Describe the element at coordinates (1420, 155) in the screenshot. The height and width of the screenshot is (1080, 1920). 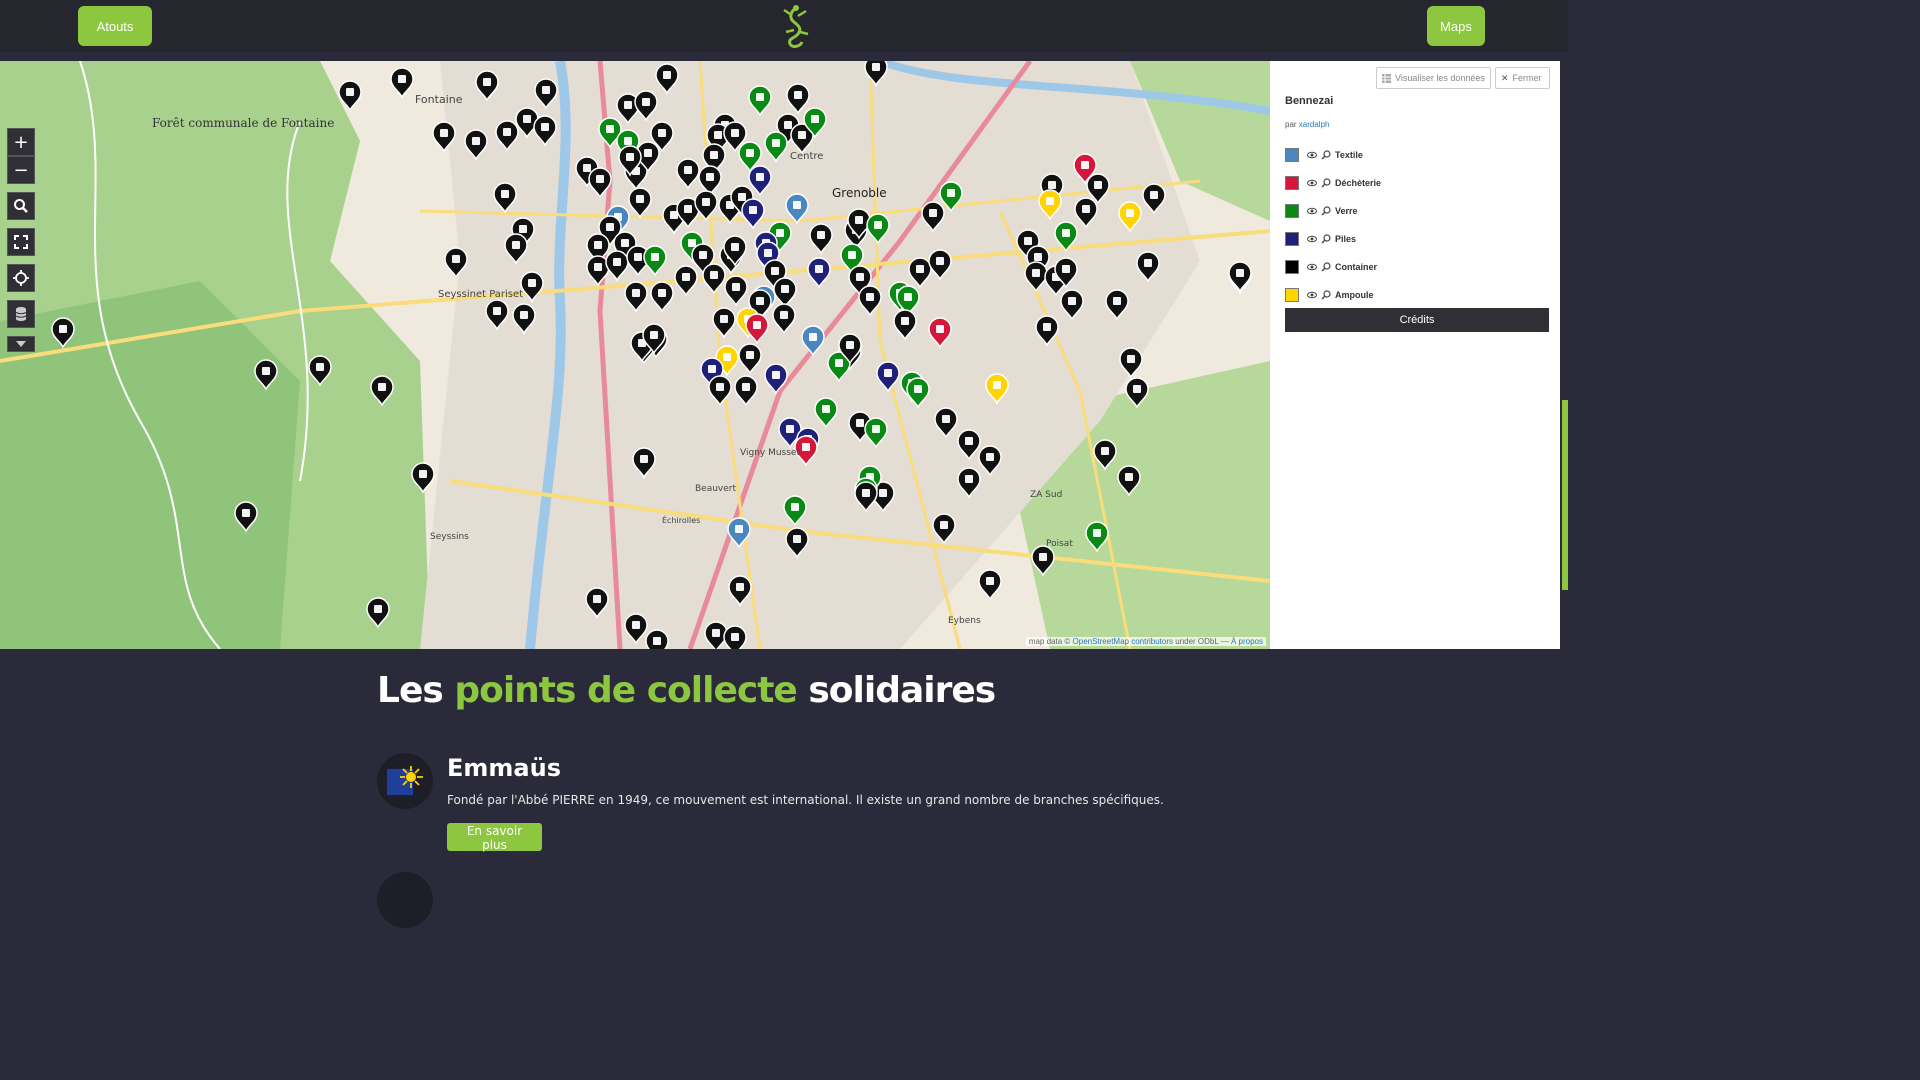
I see `layer-row-textile: Textile` at that location.